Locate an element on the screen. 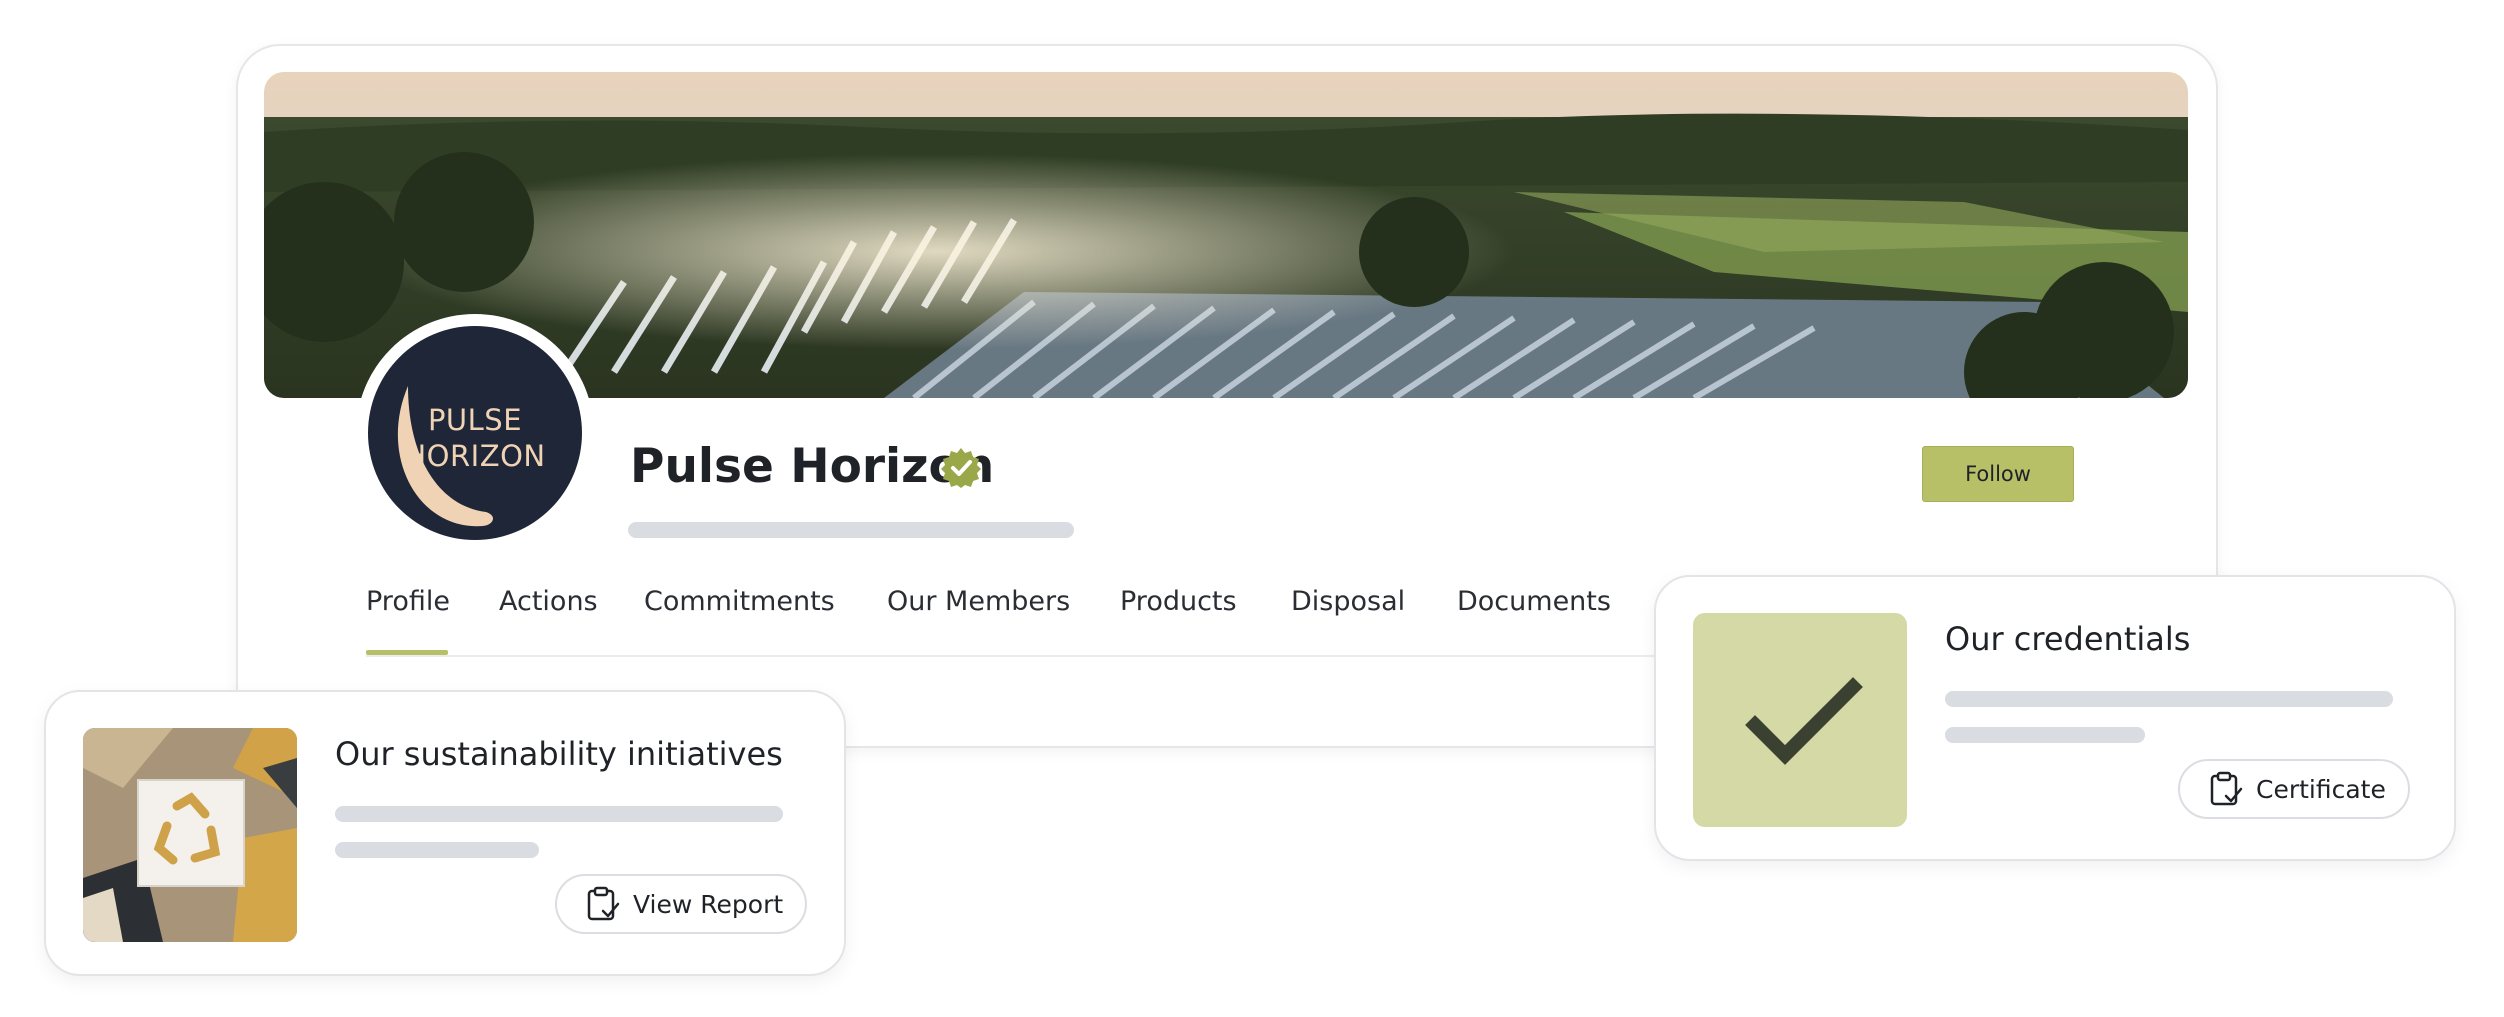  certificate-button: Certificate is located at coordinates (2294, 789).